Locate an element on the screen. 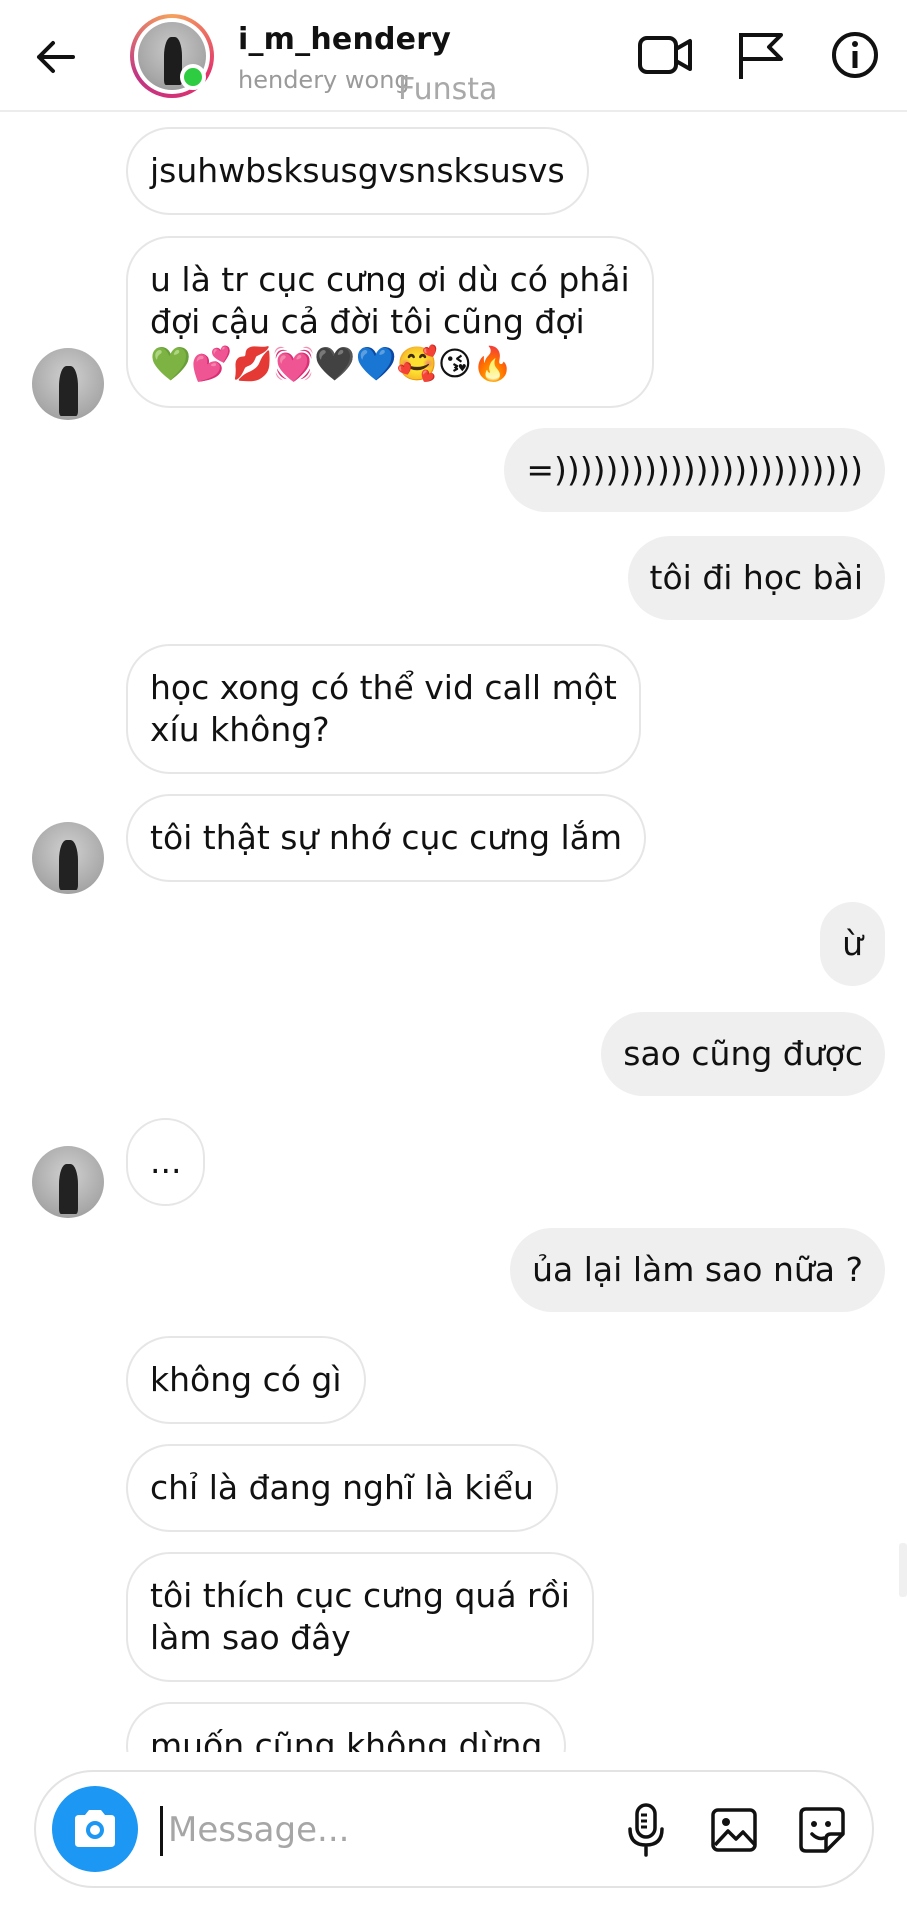  message-composer is located at coordinates (454, 1829).